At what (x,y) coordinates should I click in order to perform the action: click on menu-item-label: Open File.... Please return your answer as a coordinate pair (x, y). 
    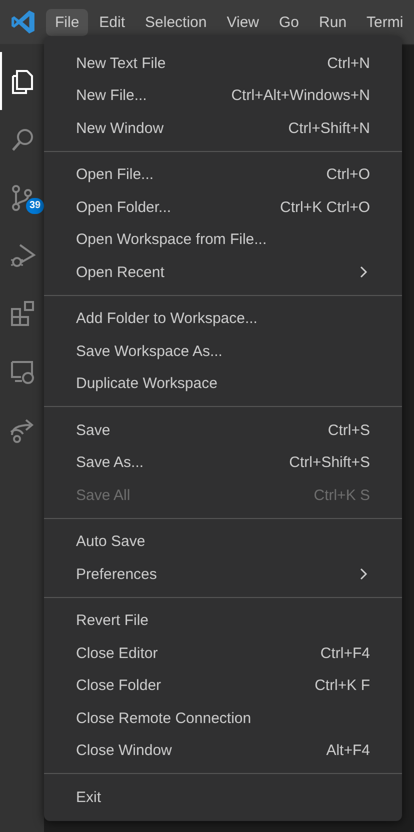
    Looking at the image, I should click on (115, 174).